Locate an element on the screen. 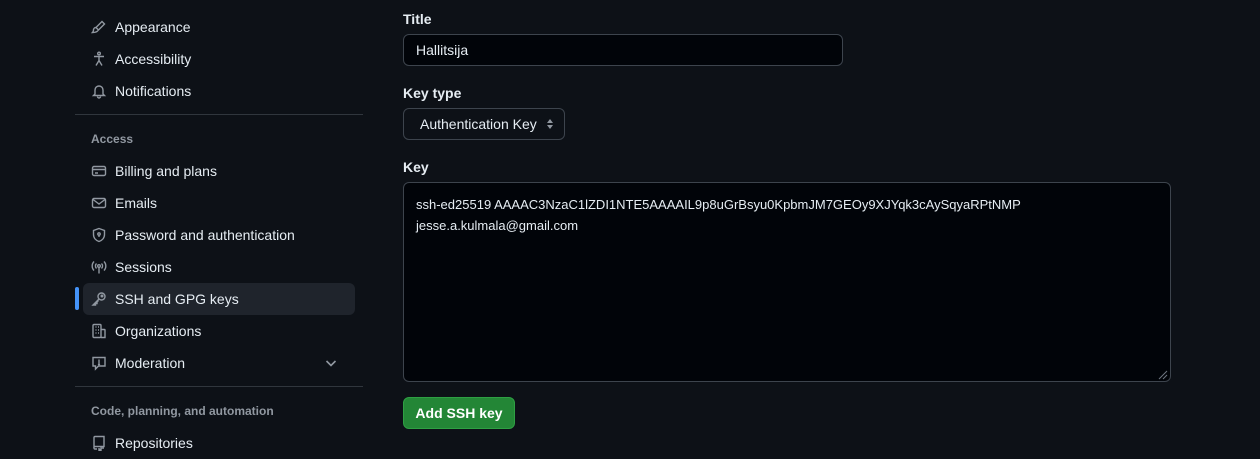 This screenshot has width=1260, height=459. organization-icon is located at coordinates (99, 331).